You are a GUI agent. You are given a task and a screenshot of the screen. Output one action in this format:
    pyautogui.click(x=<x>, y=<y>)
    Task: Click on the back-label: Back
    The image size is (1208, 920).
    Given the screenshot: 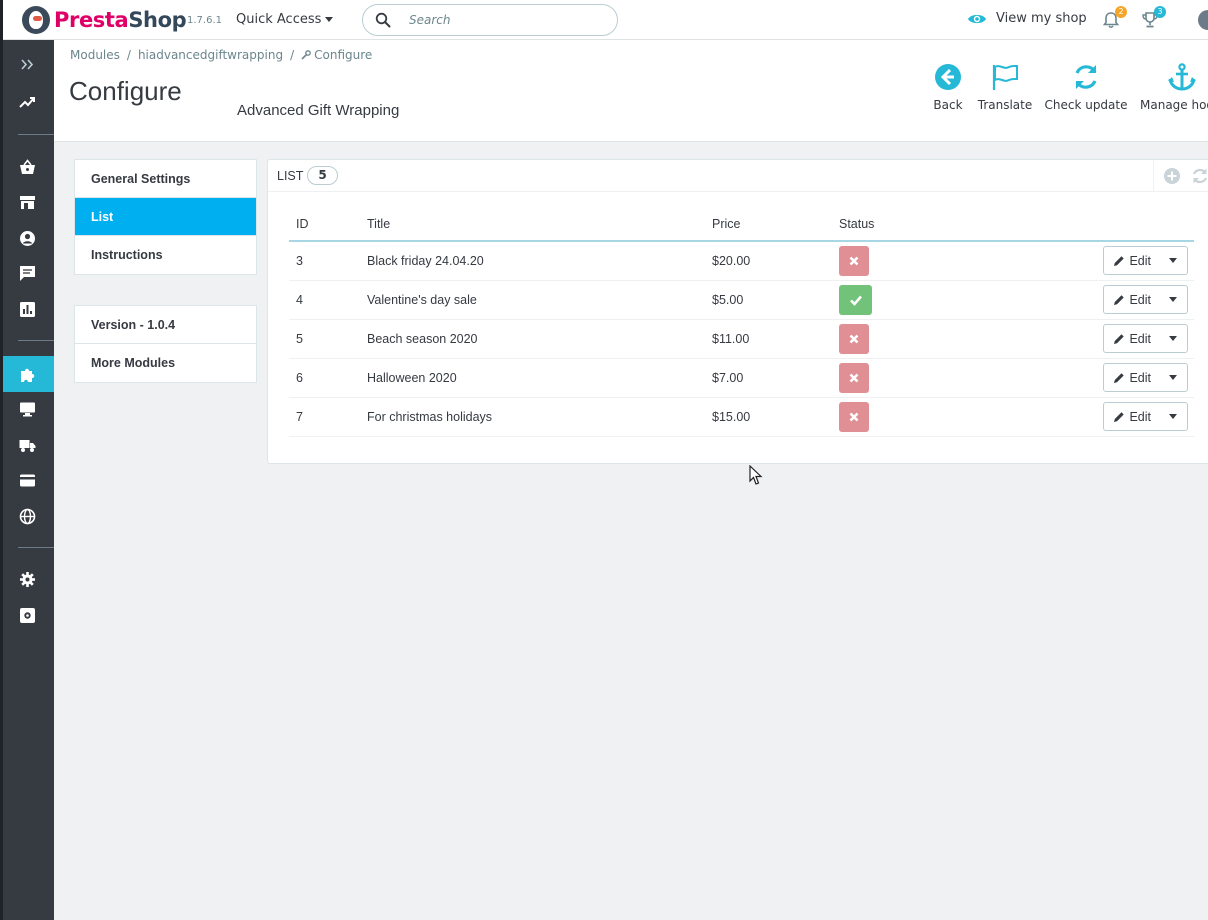 What is the action you would take?
    pyautogui.click(x=948, y=105)
    